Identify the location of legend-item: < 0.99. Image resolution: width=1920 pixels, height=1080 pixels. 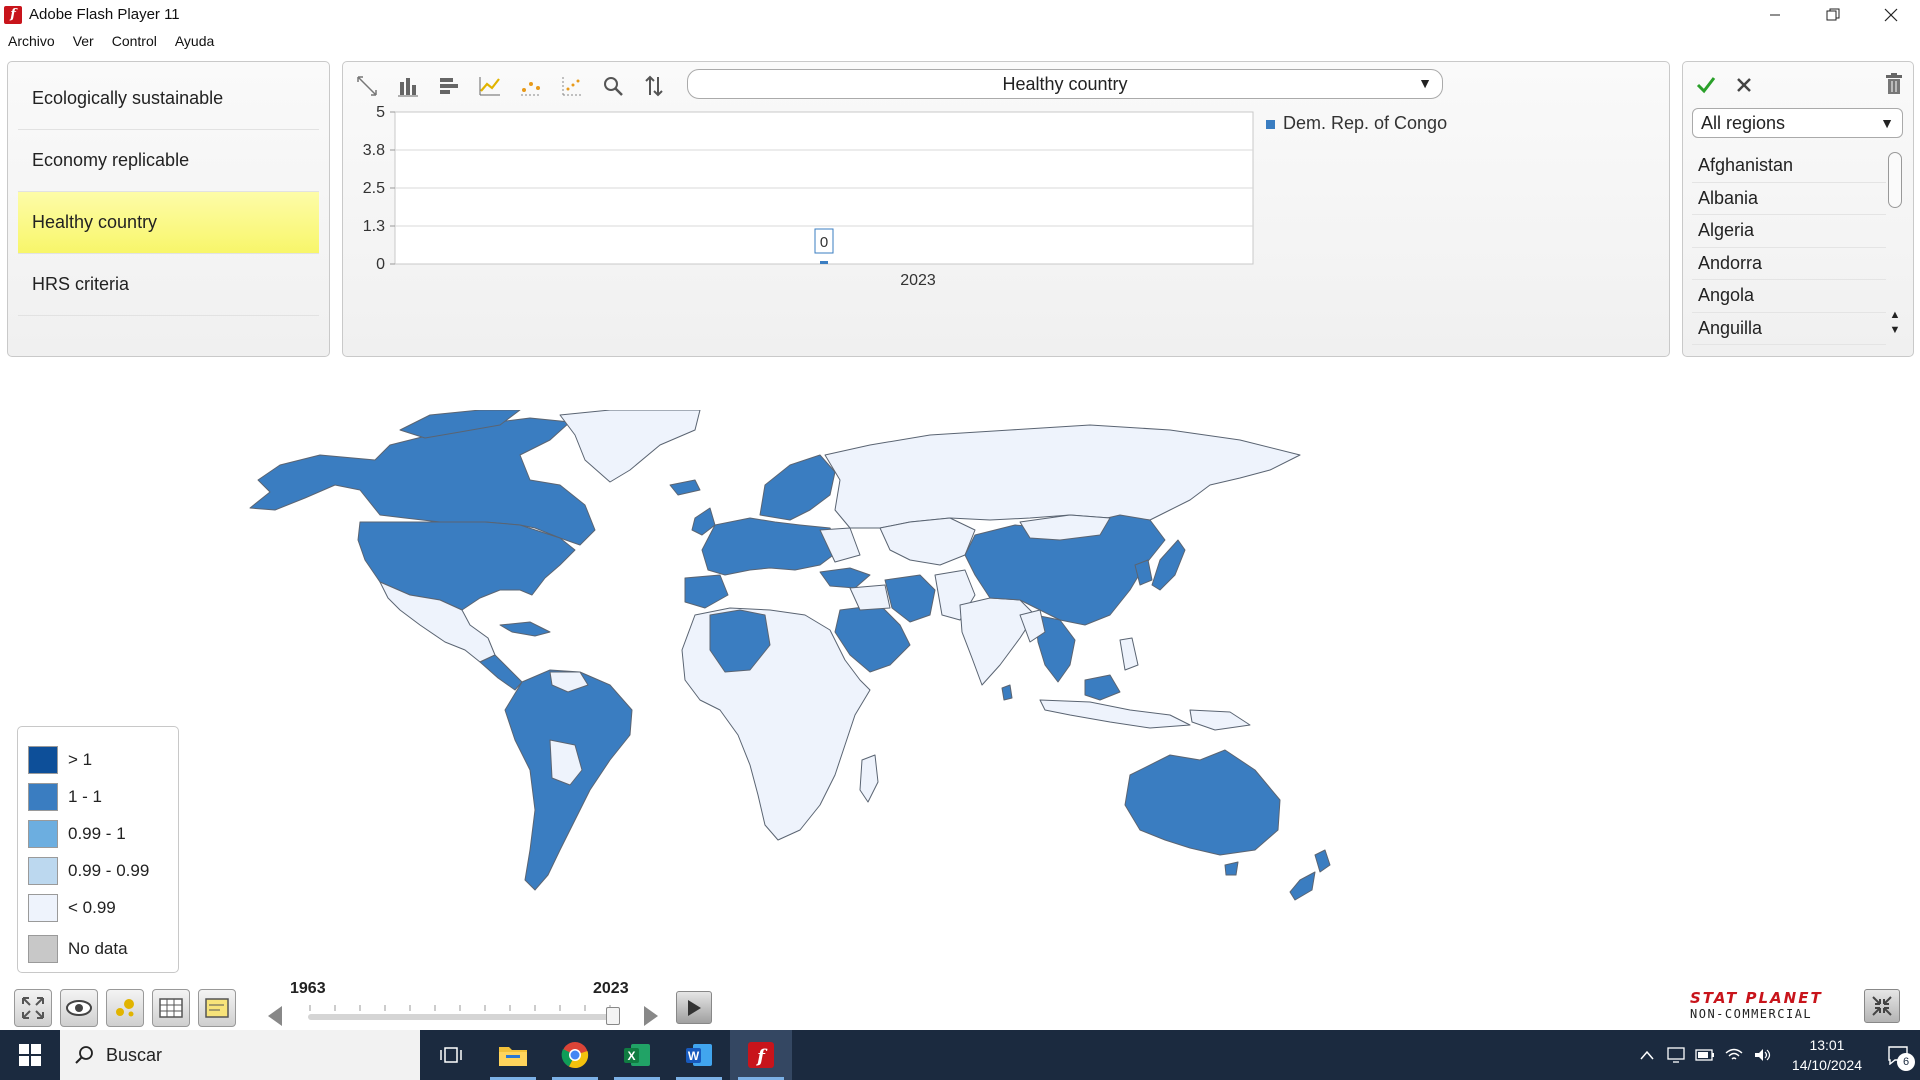
(98, 907).